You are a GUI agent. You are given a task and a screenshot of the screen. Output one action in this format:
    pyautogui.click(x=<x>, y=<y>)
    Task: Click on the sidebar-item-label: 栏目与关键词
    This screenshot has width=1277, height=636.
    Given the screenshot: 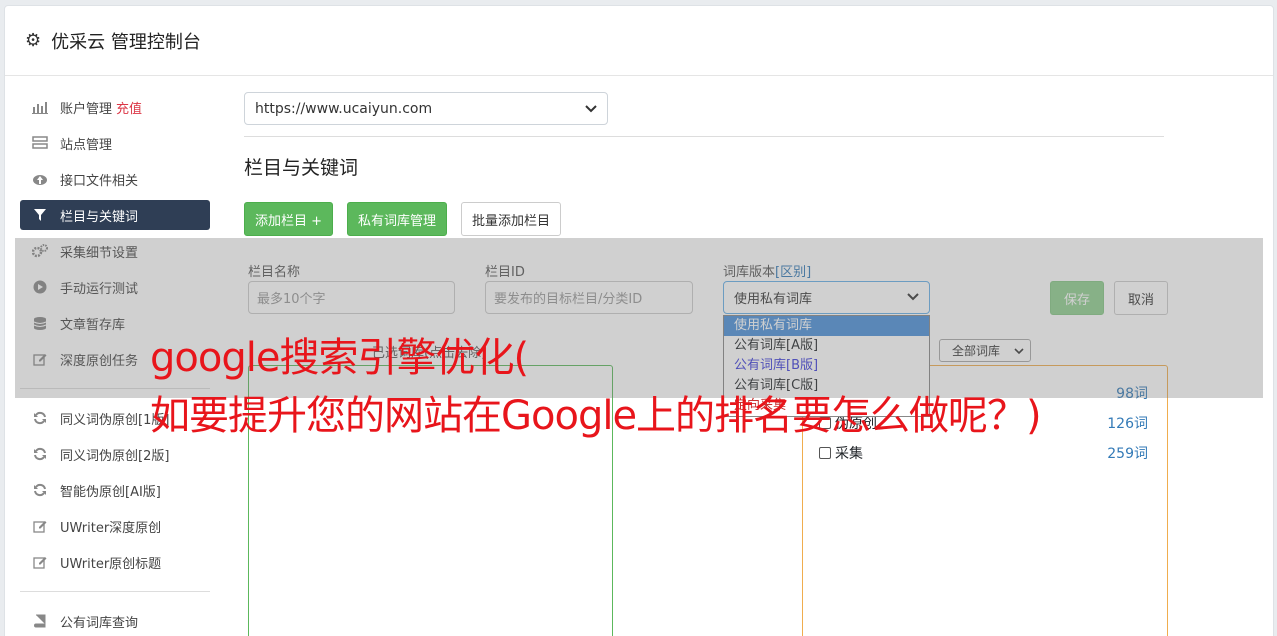 What is the action you would take?
    pyautogui.click(x=99, y=217)
    